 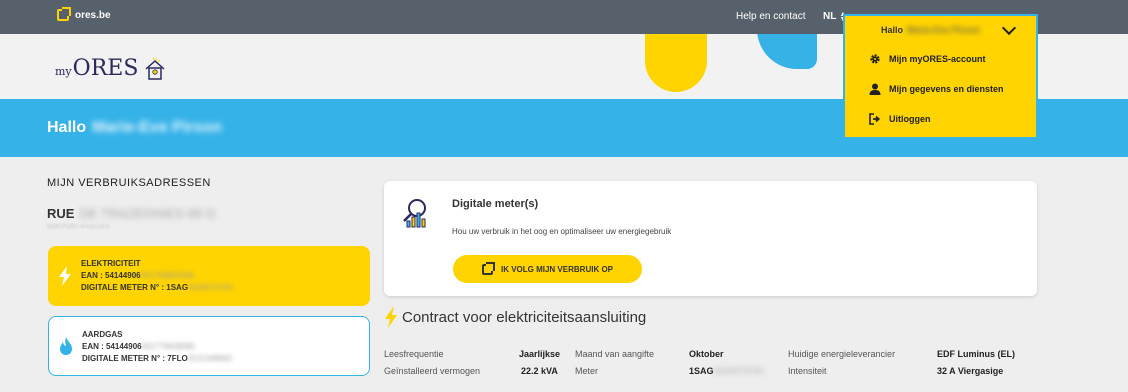 What do you see at coordinates (93, 15) in the screenshot?
I see `ores-link-label: ores.be` at bounding box center [93, 15].